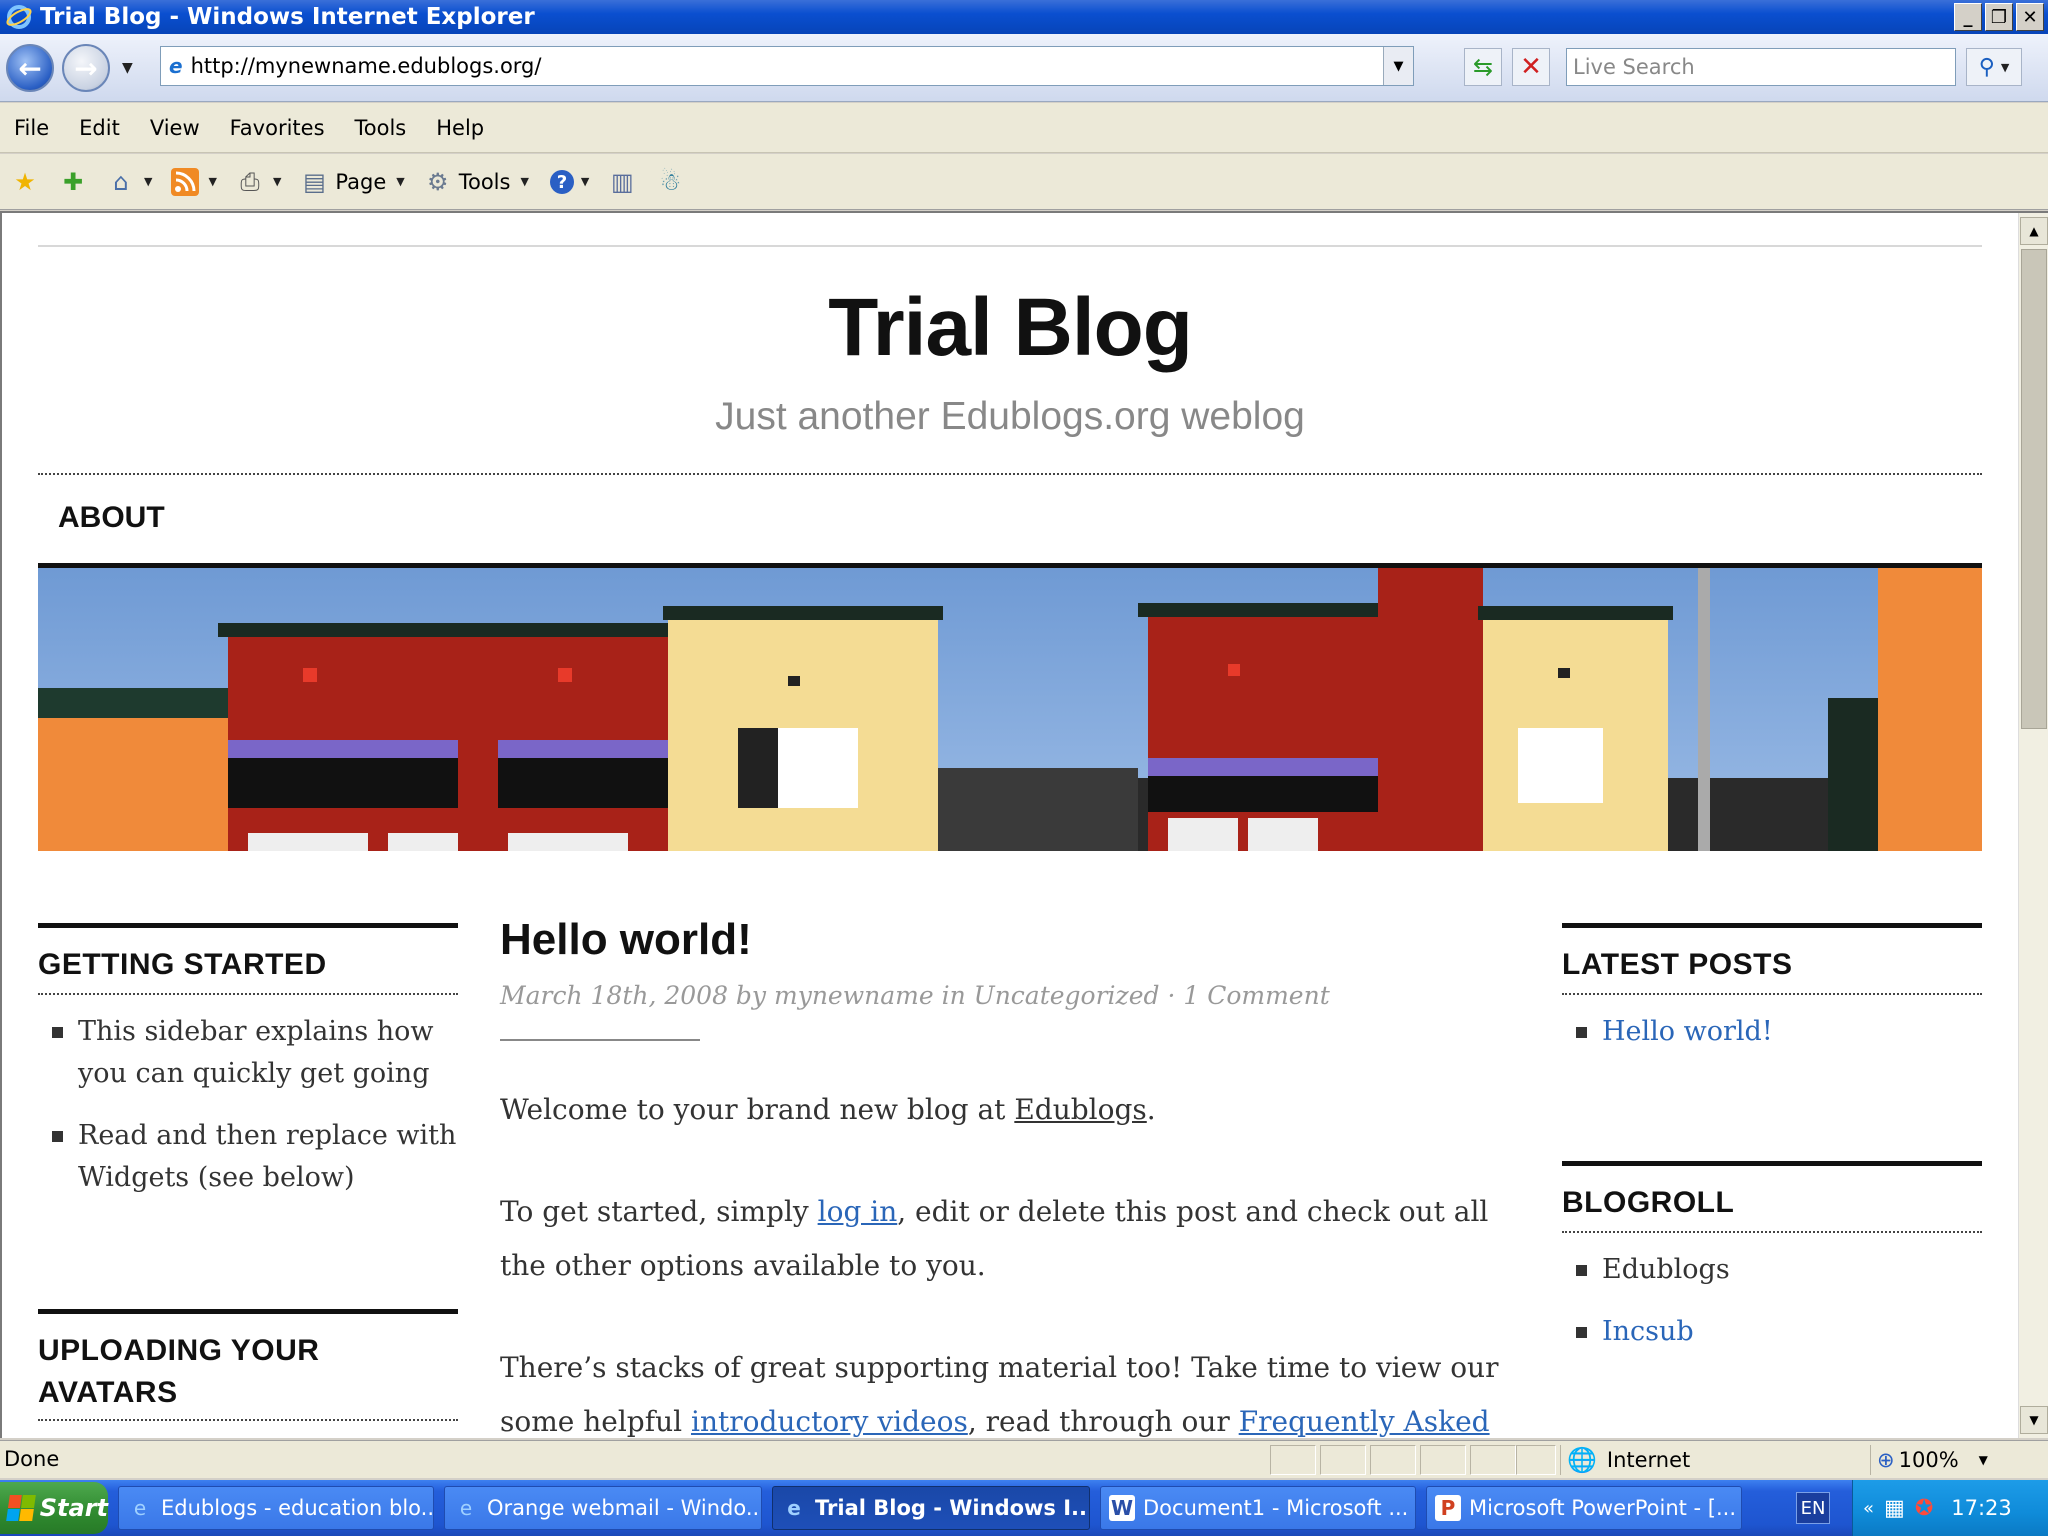  Describe the element at coordinates (250, 182) in the screenshot. I see `print-icon: ⎙` at that location.